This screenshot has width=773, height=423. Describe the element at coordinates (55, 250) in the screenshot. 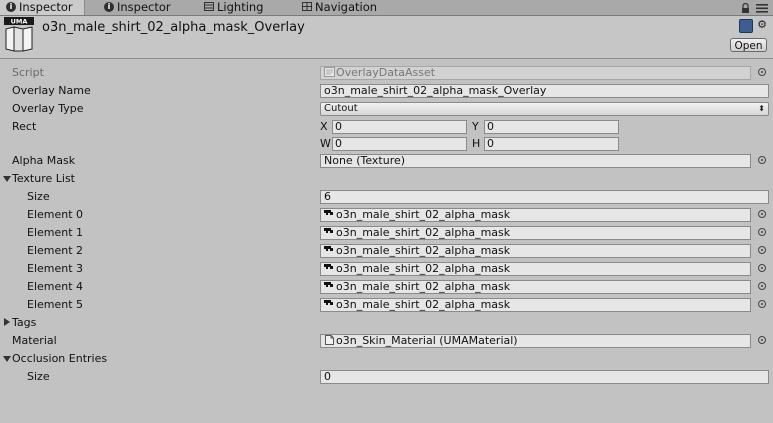

I see `element-label: Element 2` at that location.